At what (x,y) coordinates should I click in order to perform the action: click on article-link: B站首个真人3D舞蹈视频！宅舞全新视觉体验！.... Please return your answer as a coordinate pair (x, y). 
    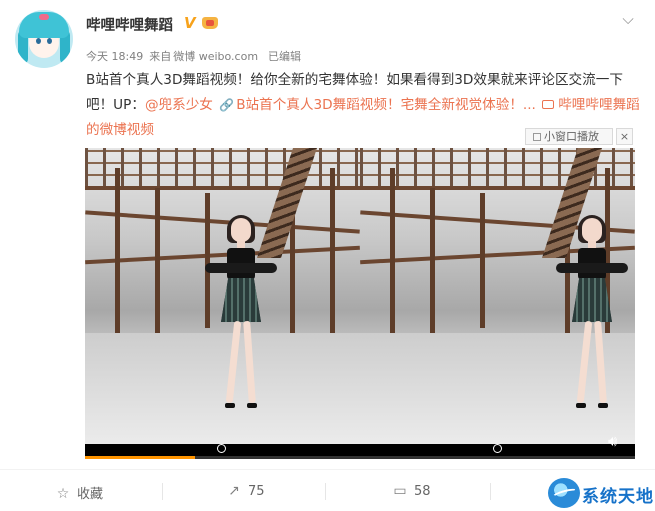
    Looking at the image, I should click on (386, 105).